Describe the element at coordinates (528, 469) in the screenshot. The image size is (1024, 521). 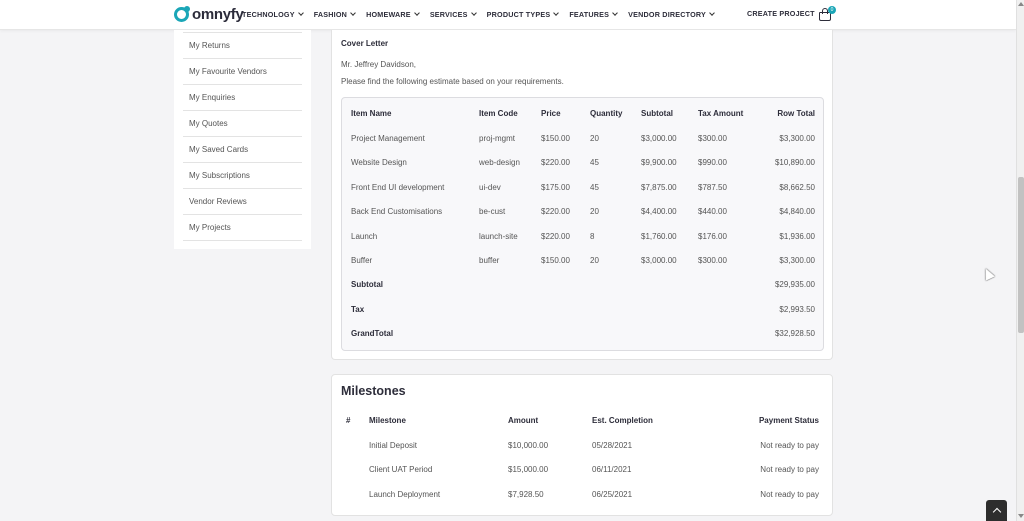
I see `milestone-amount: $15,000.00` at that location.